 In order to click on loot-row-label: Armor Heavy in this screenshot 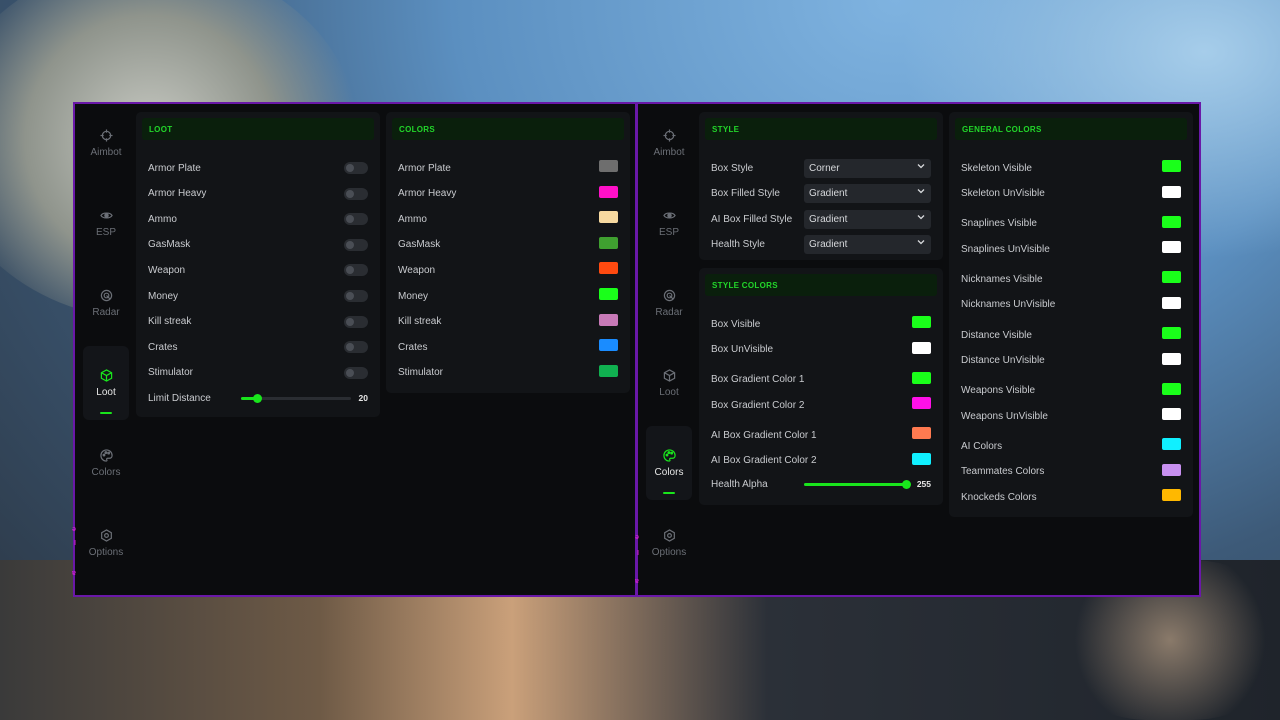, I will do `click(177, 194)`.